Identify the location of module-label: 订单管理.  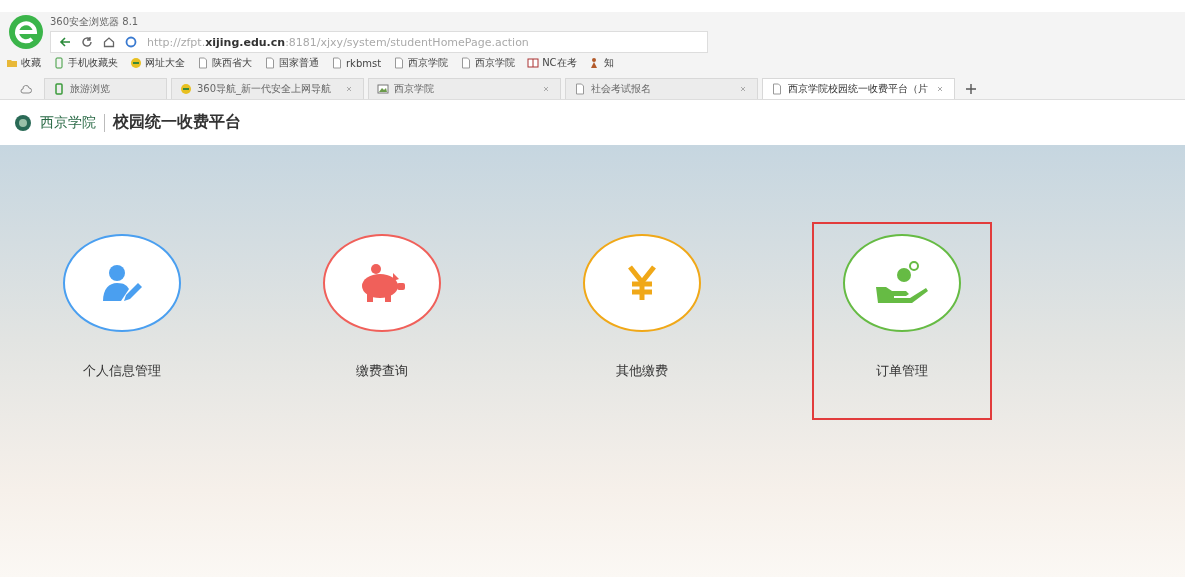
(902, 371).